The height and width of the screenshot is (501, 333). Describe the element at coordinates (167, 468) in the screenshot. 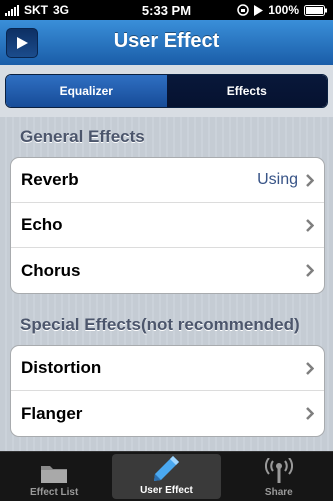

I see `pen-icon` at that location.